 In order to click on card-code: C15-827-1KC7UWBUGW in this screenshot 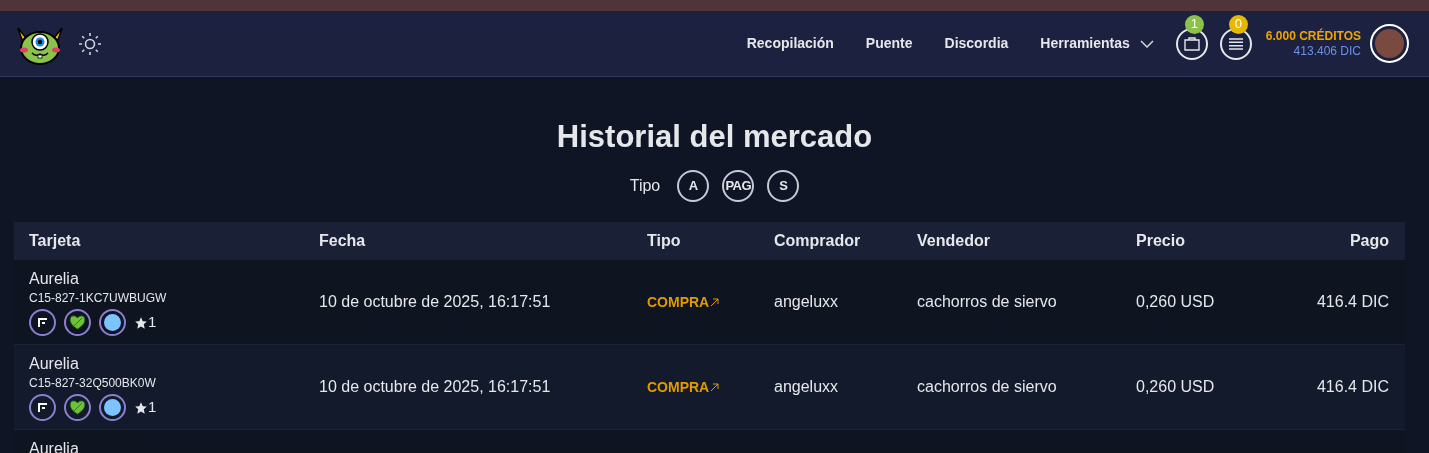, I will do `click(98, 298)`.